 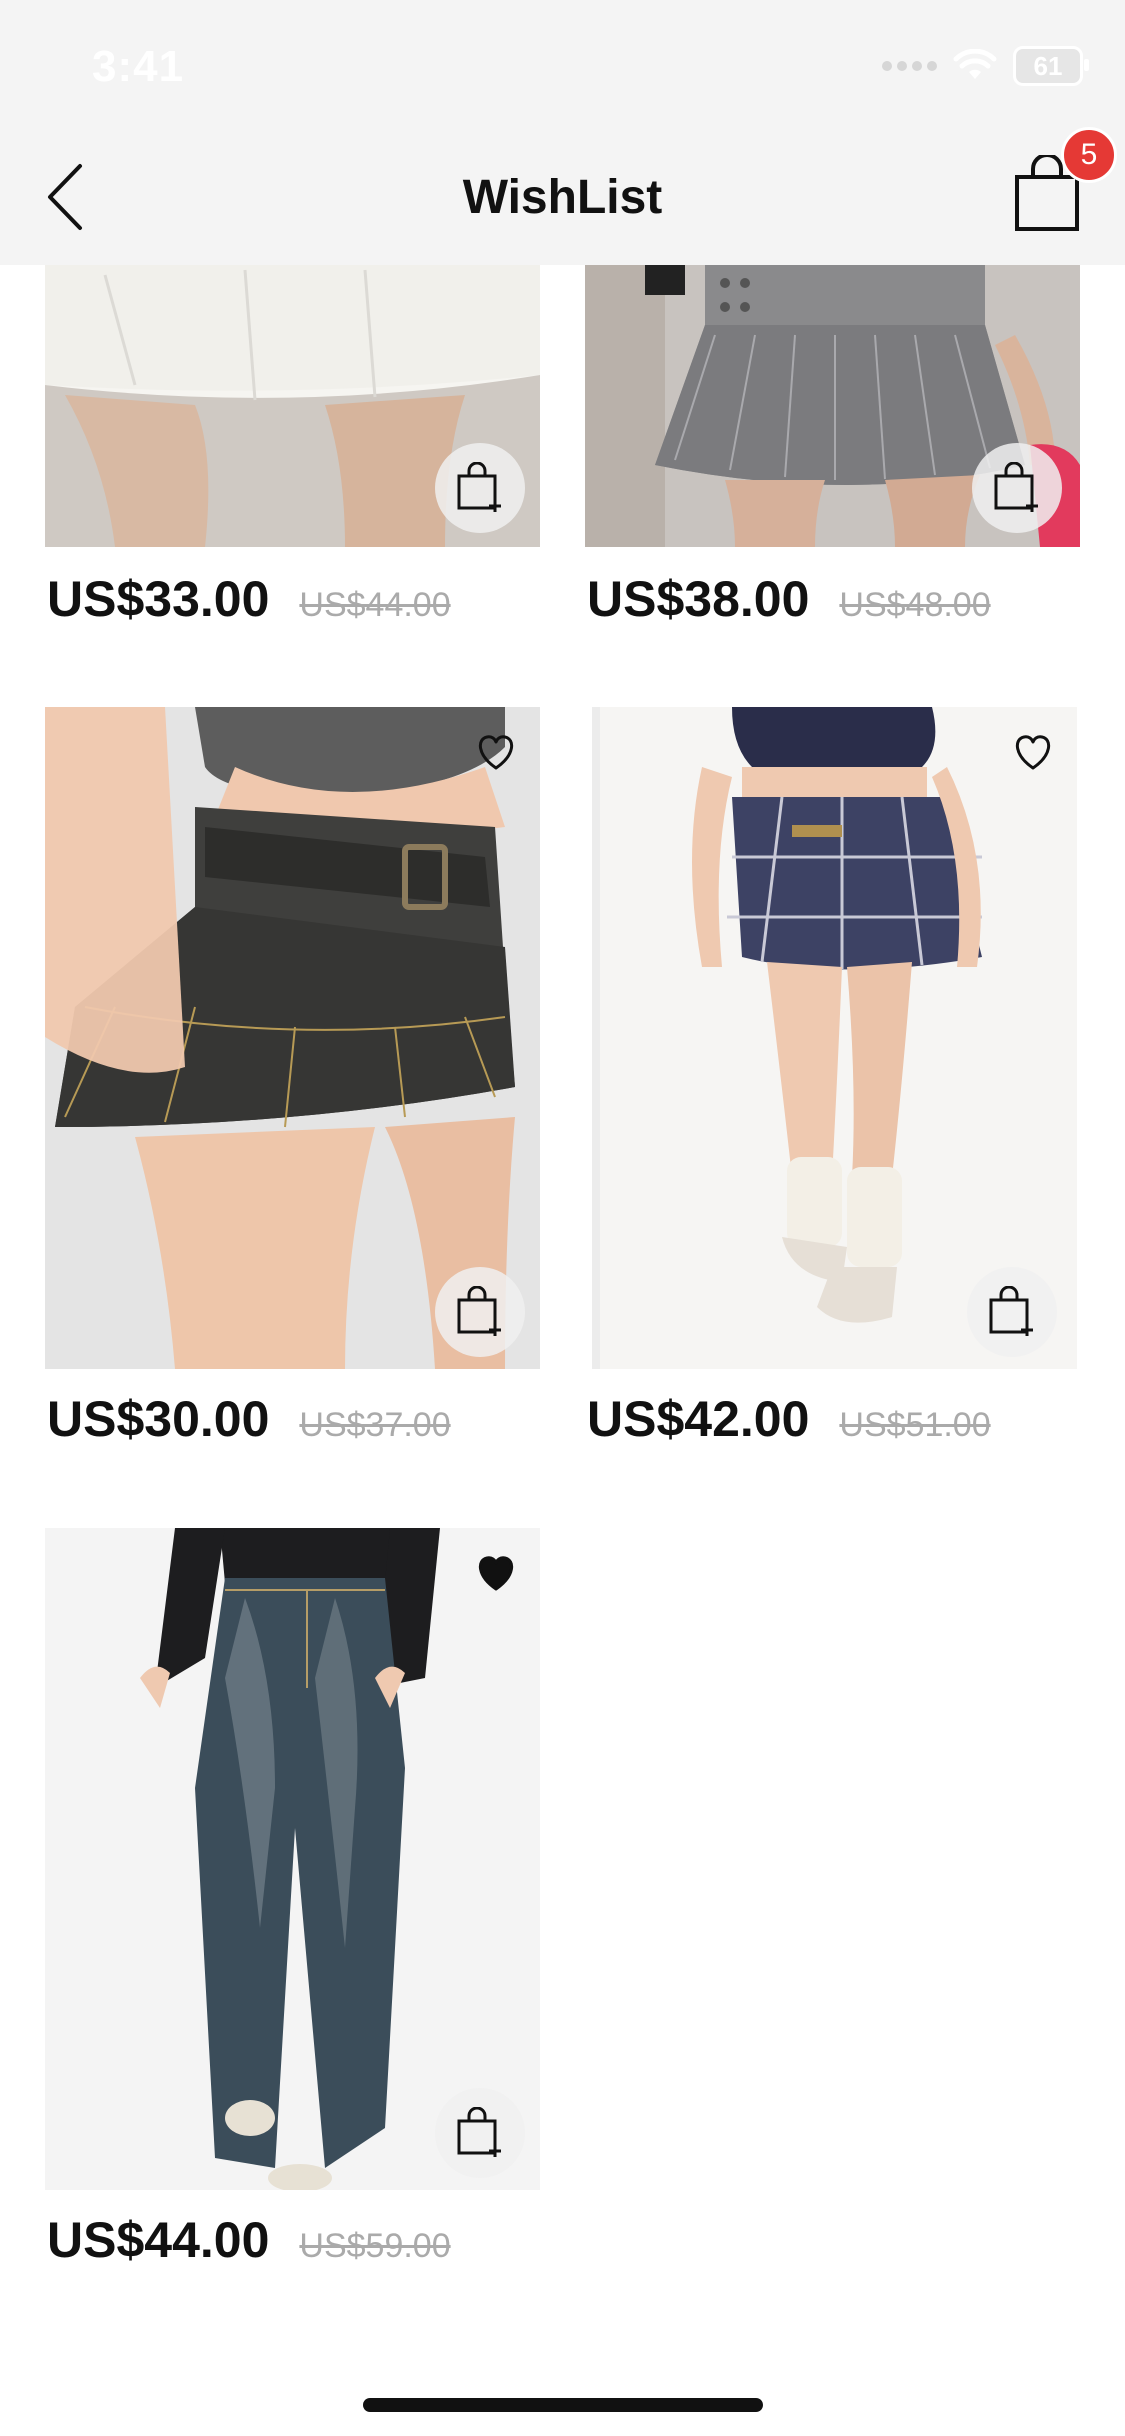 What do you see at coordinates (292, 1918) in the screenshot?
I see `product-card: US$44.00 US$59.00` at bounding box center [292, 1918].